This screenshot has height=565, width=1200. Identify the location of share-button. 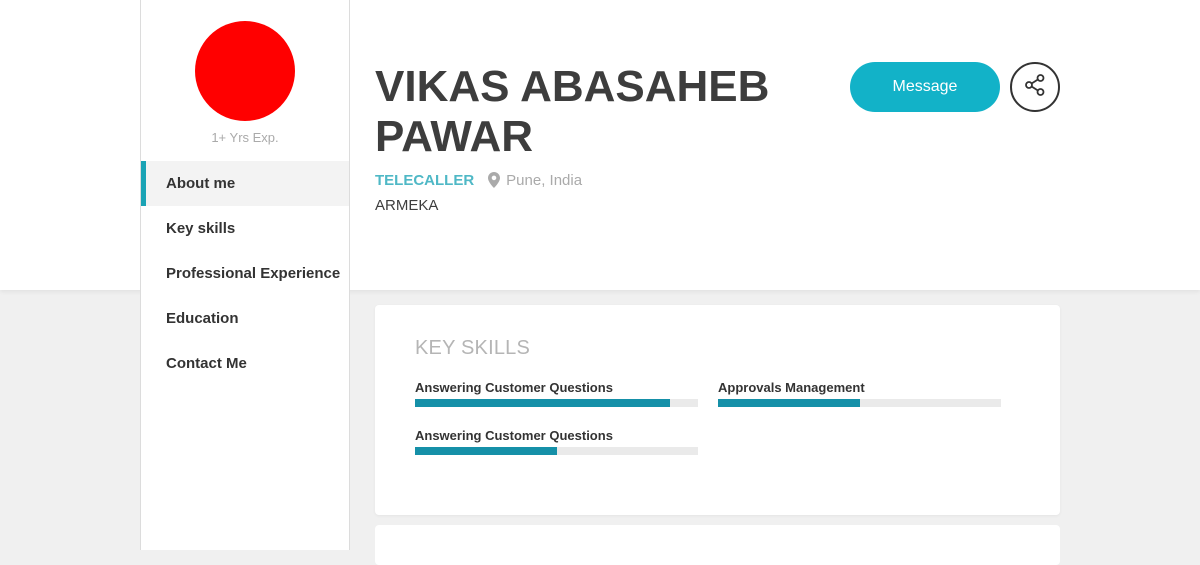
(1035, 87).